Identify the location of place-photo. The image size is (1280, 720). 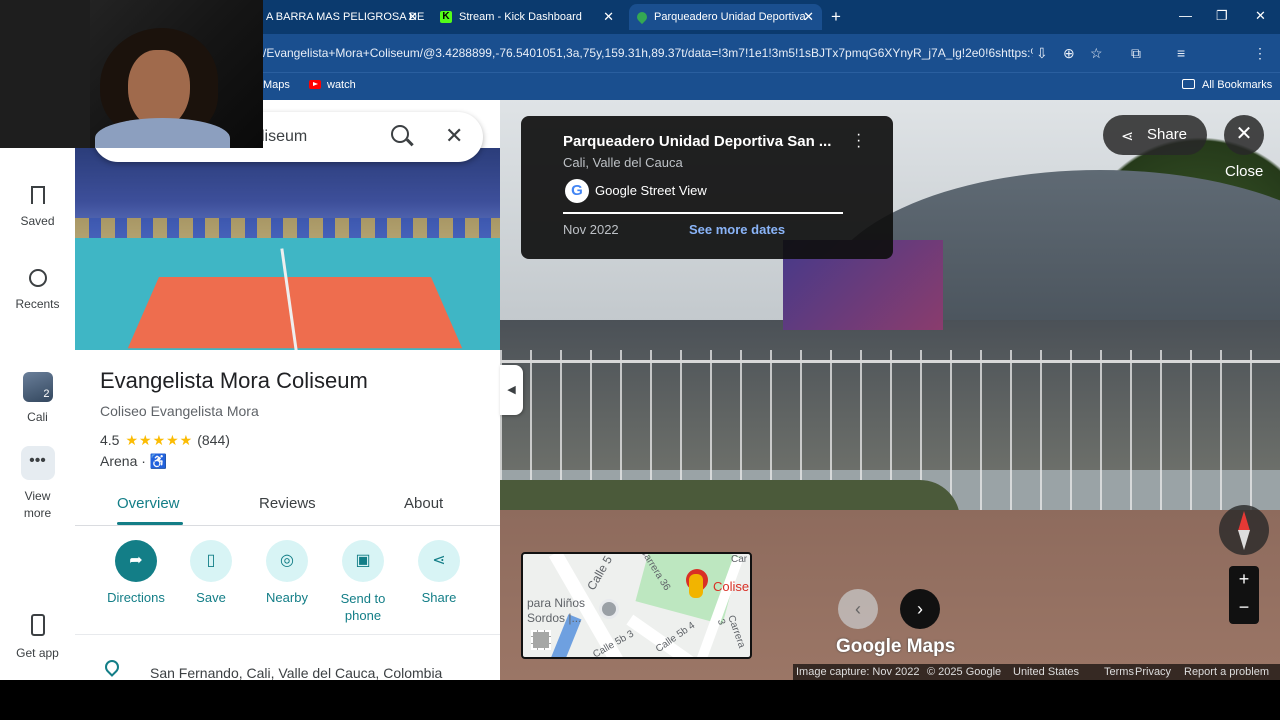
(287, 249).